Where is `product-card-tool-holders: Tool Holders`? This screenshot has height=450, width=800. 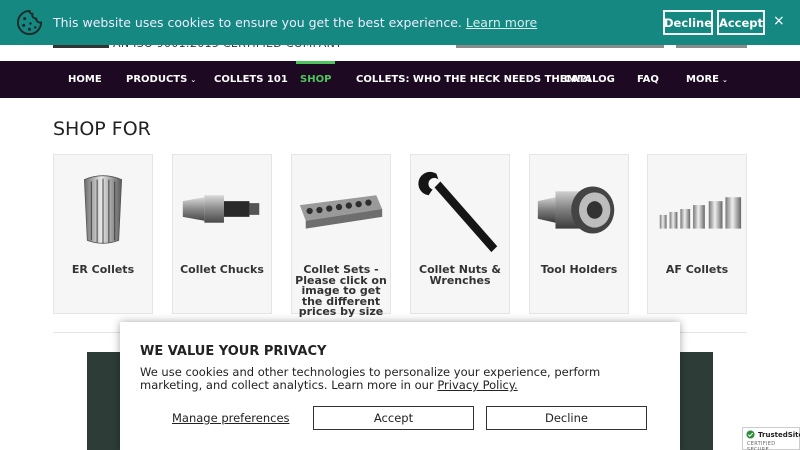 product-card-tool-holders: Tool Holders is located at coordinates (579, 234).